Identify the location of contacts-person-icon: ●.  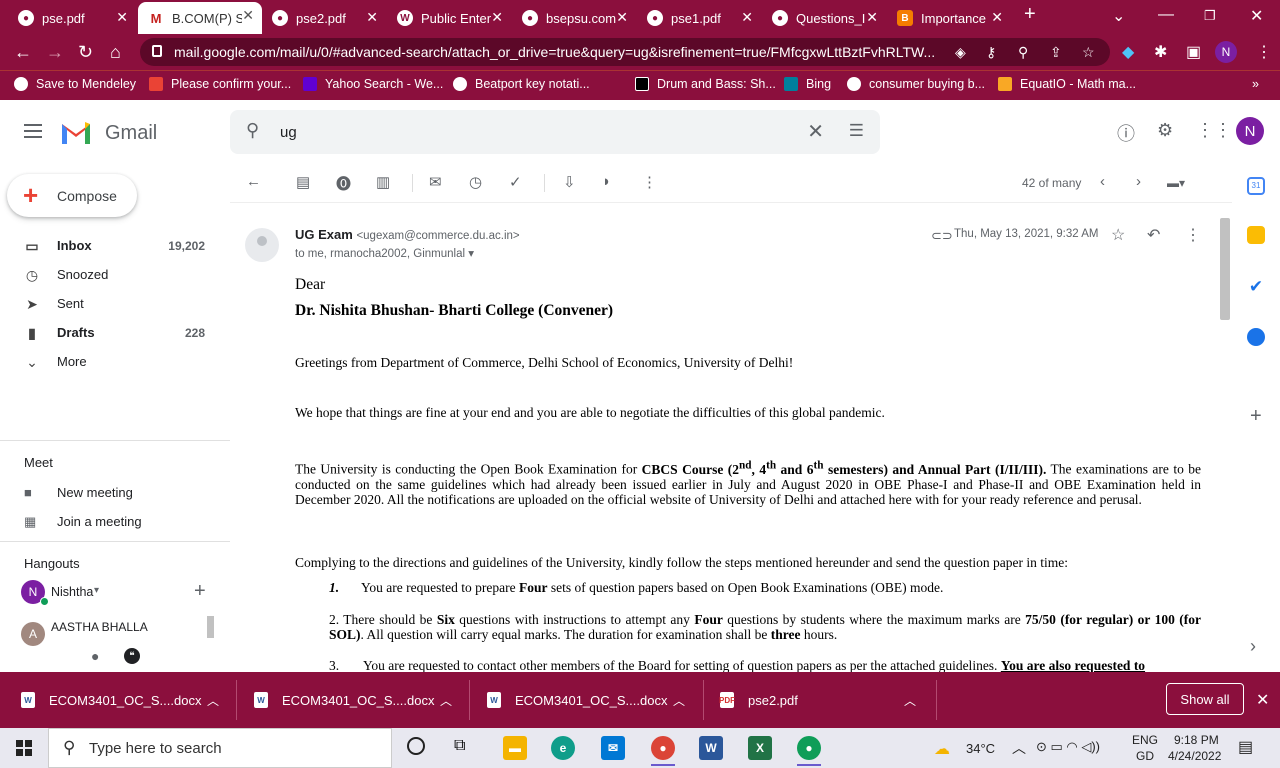
(95, 656).